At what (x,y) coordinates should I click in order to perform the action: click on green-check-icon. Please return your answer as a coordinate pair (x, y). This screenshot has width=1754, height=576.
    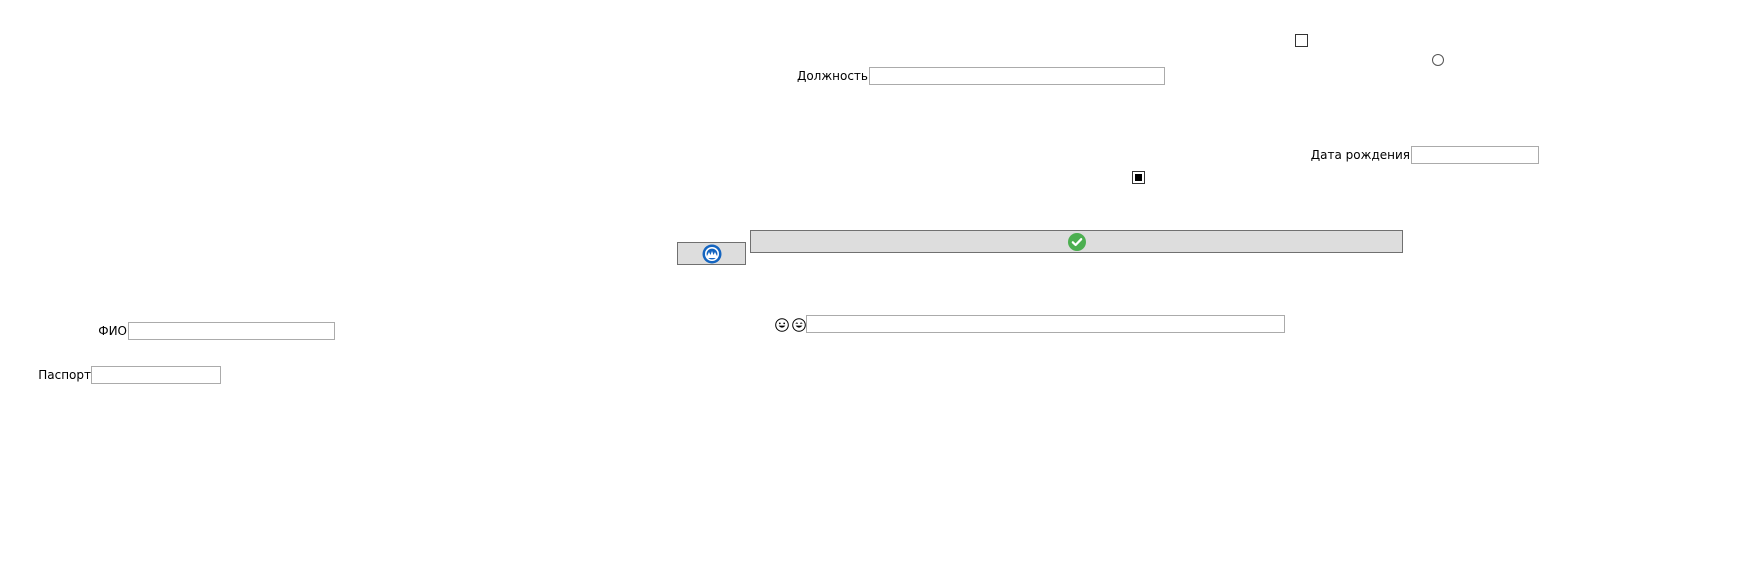
    Looking at the image, I should click on (1076, 241).